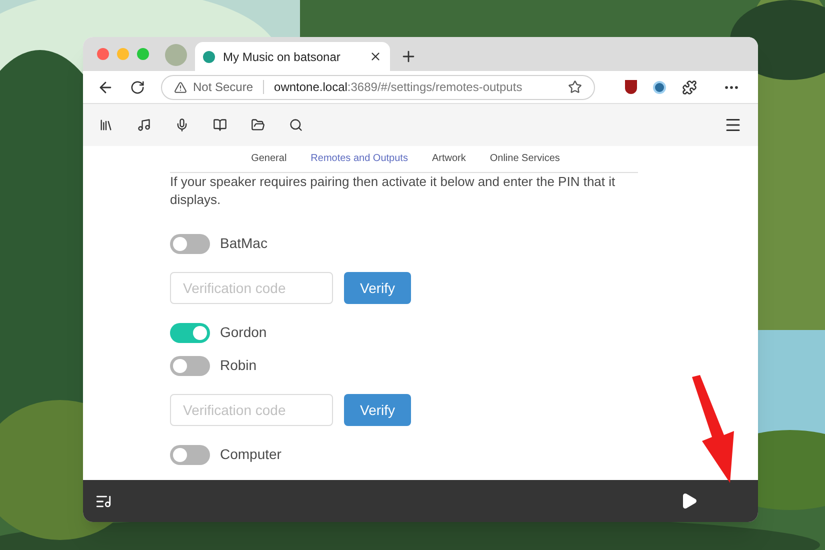  Describe the element at coordinates (223, 87) in the screenshot. I see `security-label: Not Secure` at that location.